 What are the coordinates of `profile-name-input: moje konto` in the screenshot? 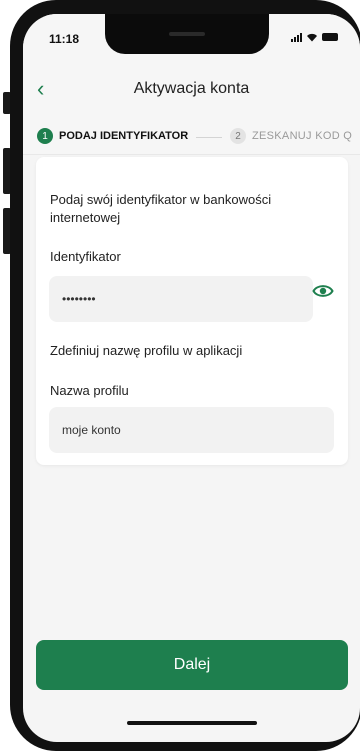 It's located at (191, 430).